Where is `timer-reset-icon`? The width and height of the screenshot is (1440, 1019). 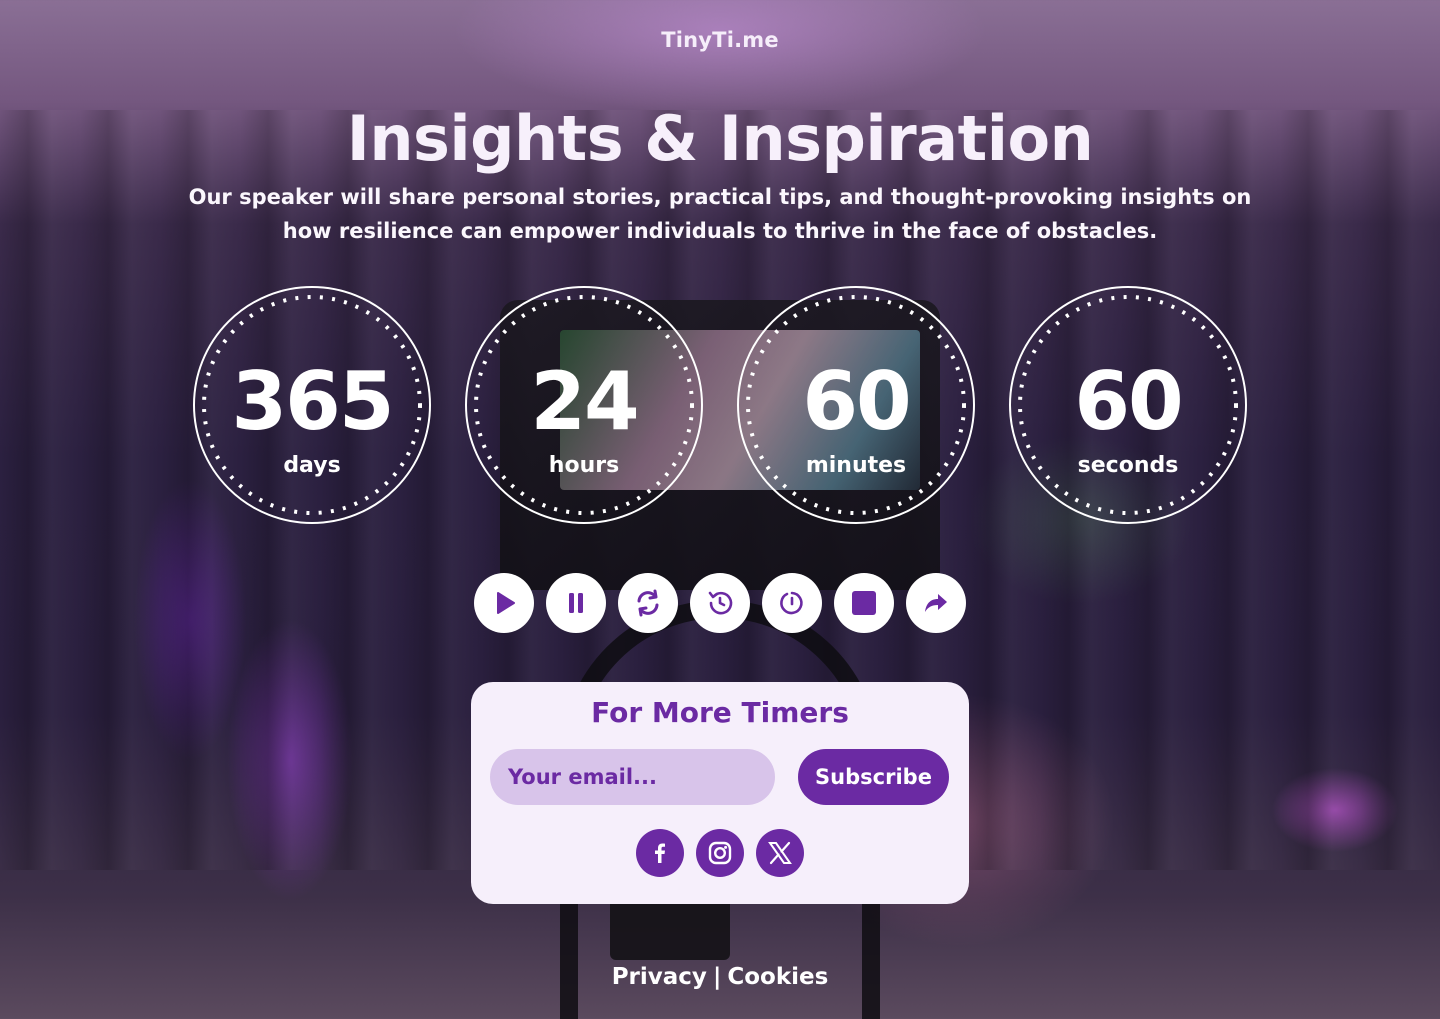
timer-reset-icon is located at coordinates (791, 603).